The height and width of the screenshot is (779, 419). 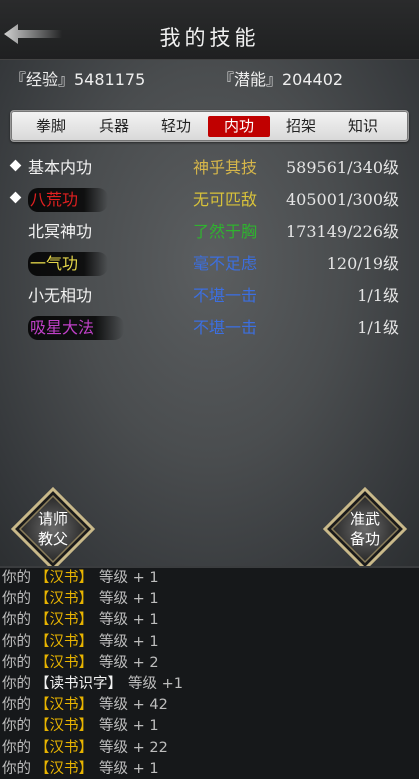 What do you see at coordinates (209, 748) in the screenshot?
I see `log-line: 你的 【汉书】 等级 + 22` at bounding box center [209, 748].